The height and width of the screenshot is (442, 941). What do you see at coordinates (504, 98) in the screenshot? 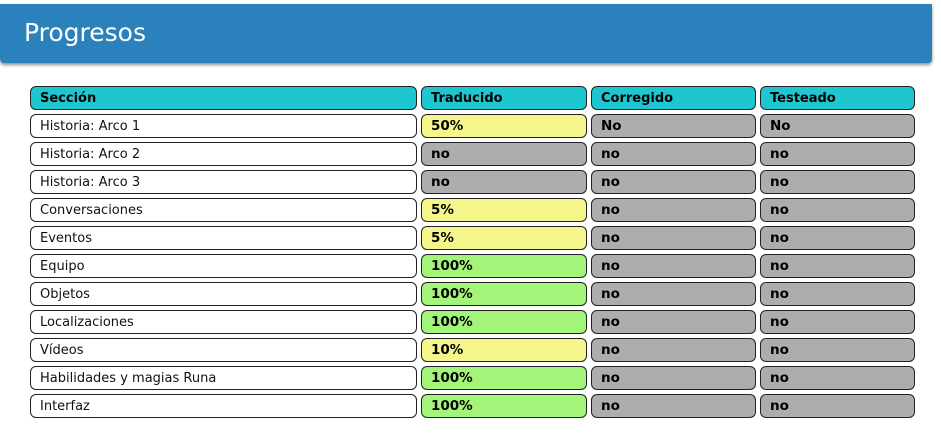
I see `column-header-traducido: Traducido` at bounding box center [504, 98].